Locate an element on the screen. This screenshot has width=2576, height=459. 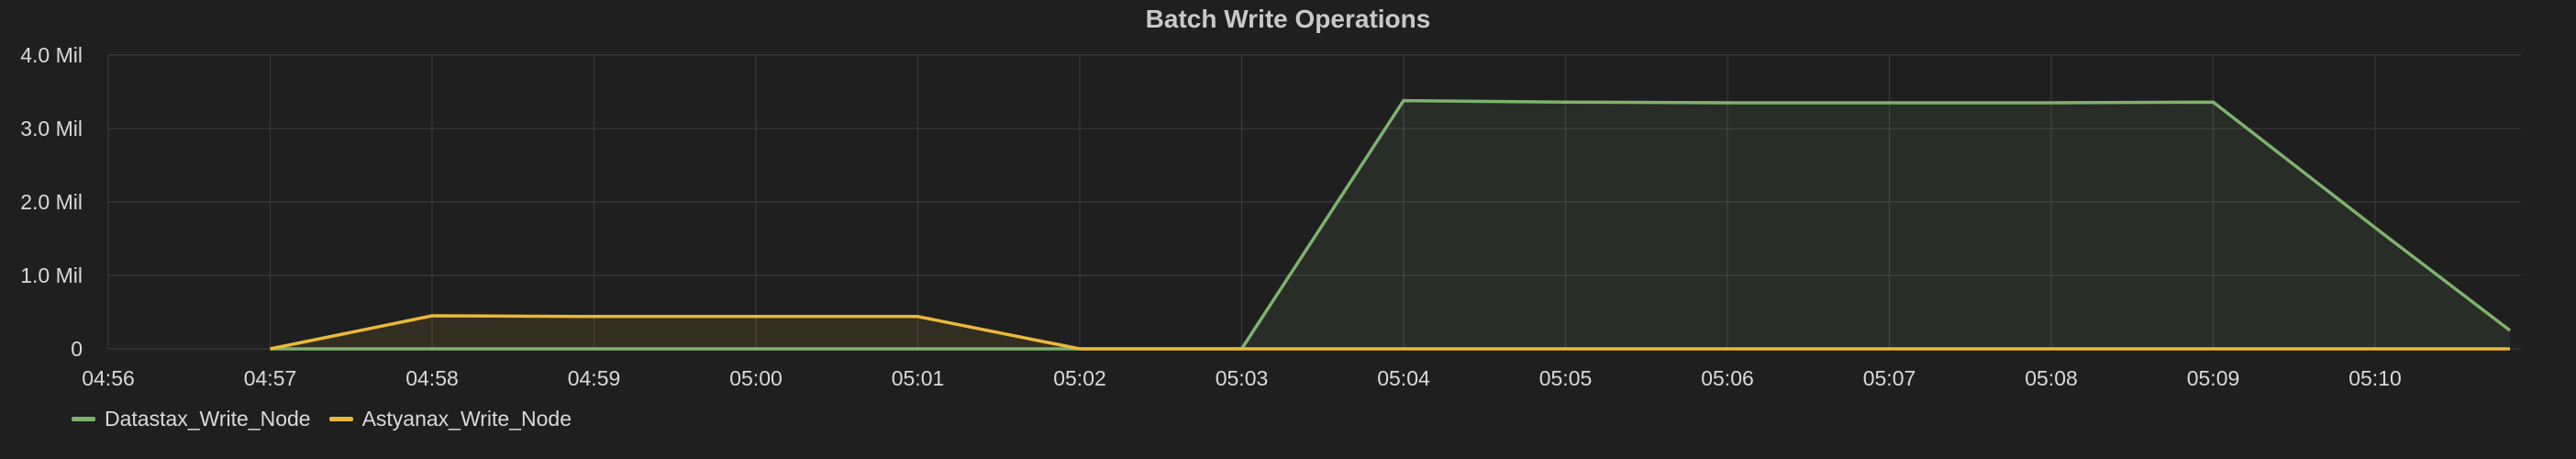
x-tick-label: 04:59 is located at coordinates (594, 378).